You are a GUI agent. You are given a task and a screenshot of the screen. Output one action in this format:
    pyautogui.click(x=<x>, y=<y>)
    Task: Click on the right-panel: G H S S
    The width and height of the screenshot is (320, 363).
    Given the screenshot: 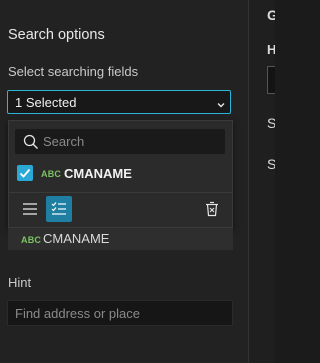 What is the action you would take?
    pyautogui.click(x=262, y=181)
    